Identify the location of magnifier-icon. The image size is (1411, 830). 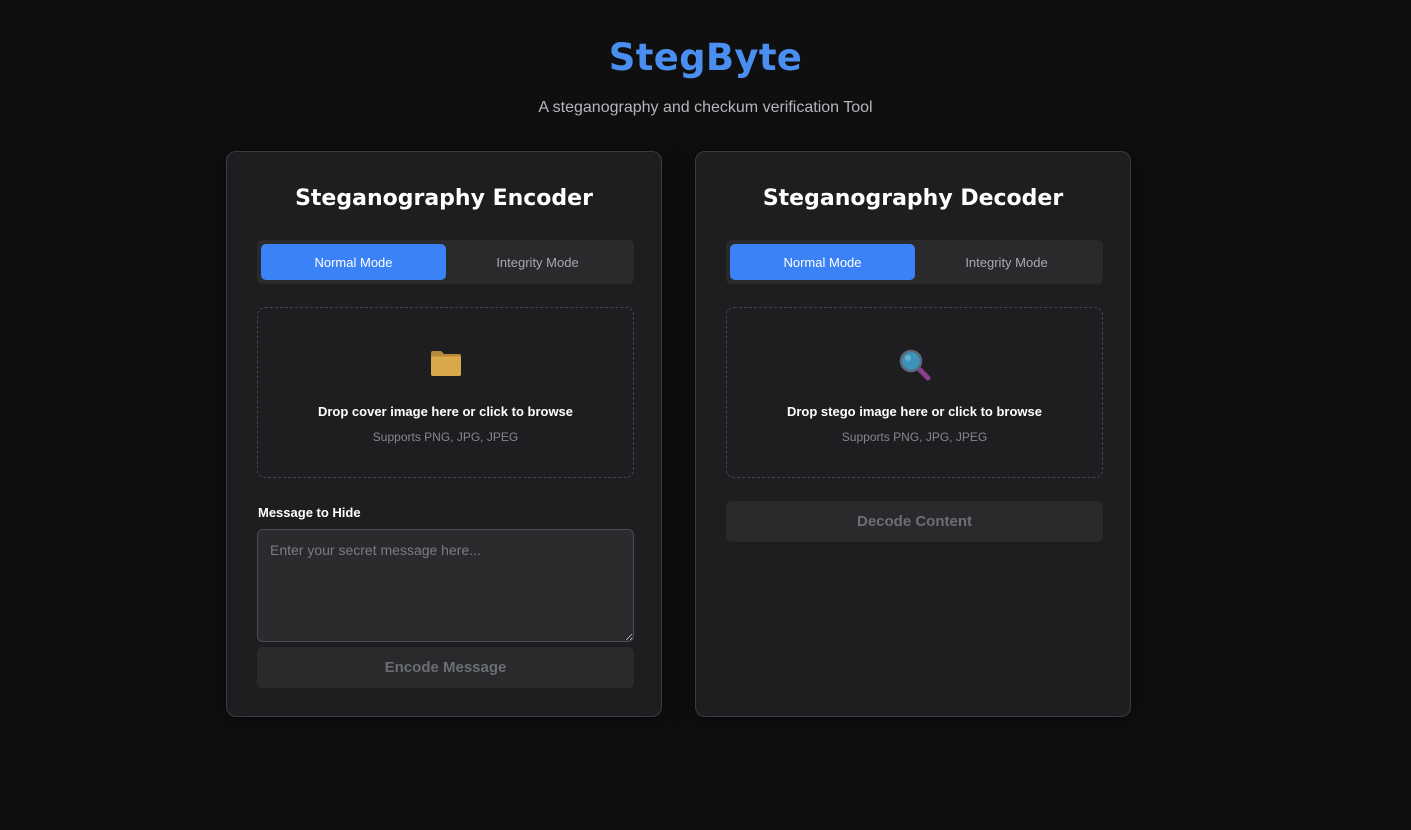
(914, 365).